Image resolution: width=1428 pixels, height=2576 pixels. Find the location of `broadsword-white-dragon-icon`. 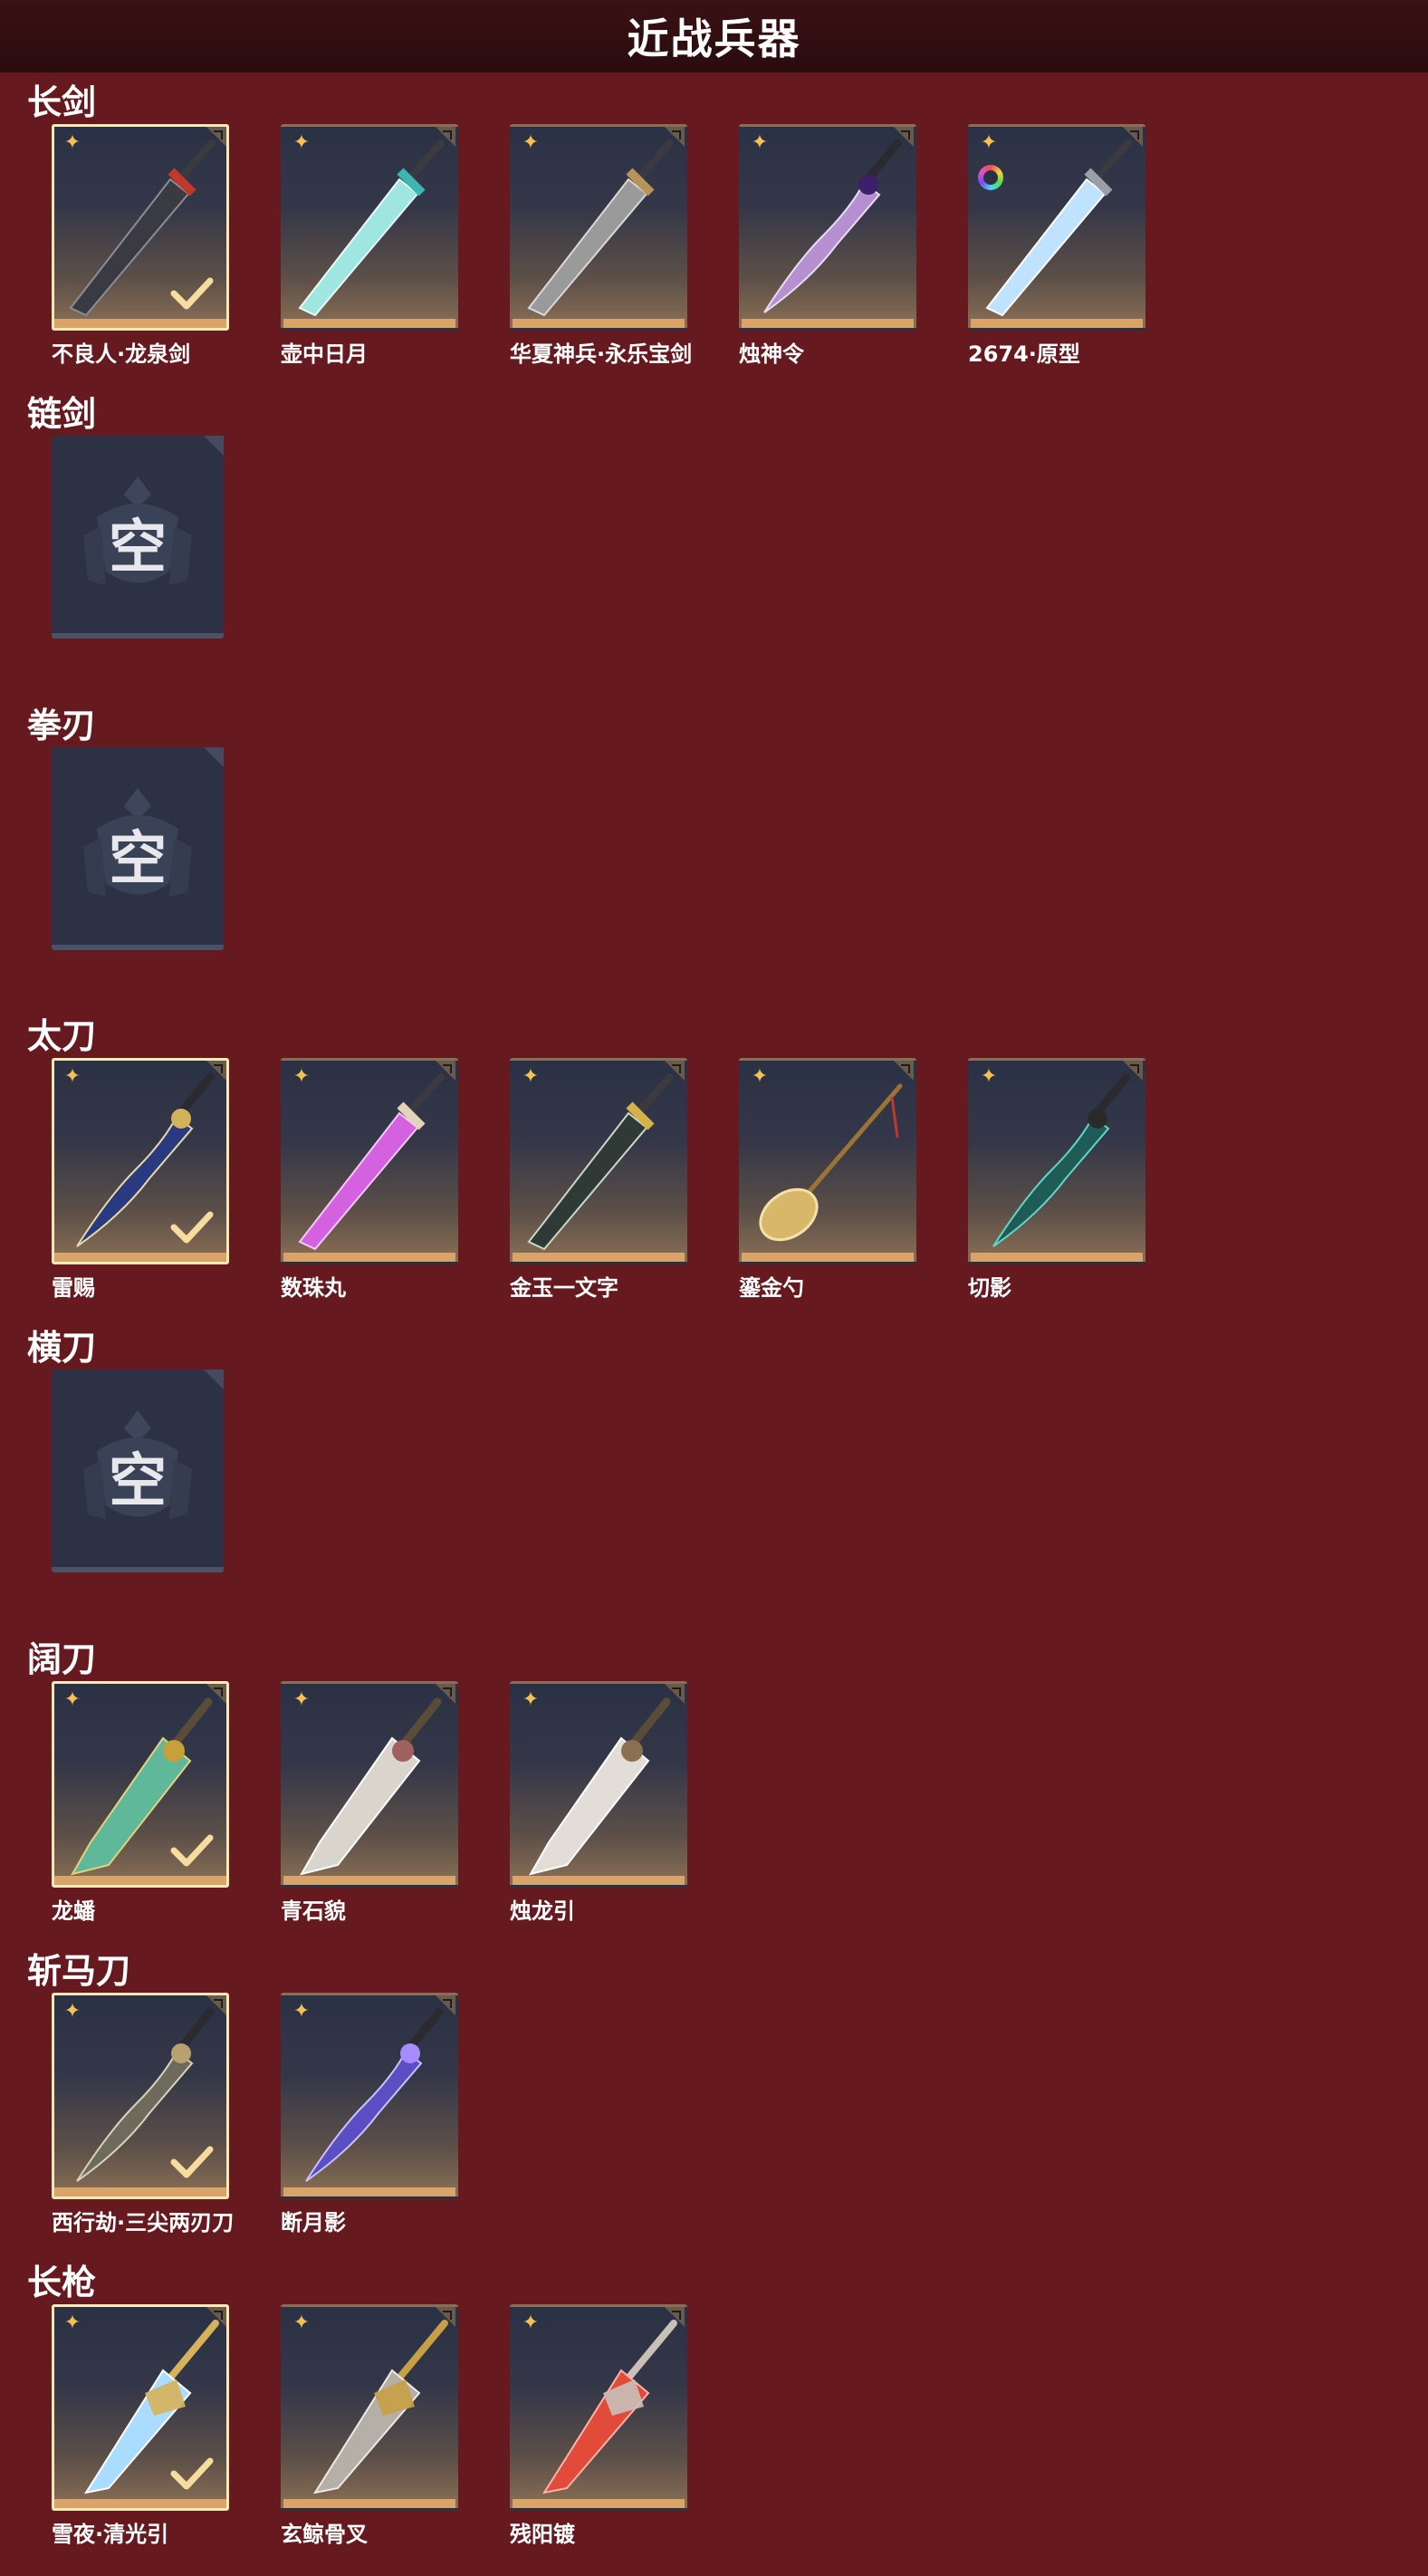

broadsword-white-dragon-icon is located at coordinates (599, 1786).